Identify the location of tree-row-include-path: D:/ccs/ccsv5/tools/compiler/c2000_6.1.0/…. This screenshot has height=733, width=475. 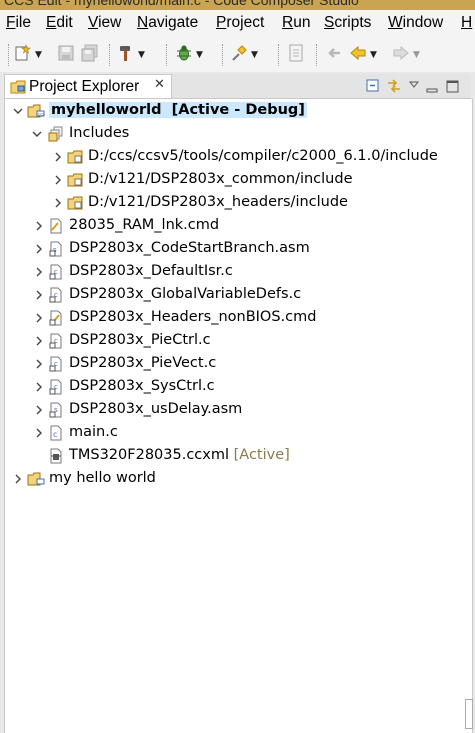
(238, 157).